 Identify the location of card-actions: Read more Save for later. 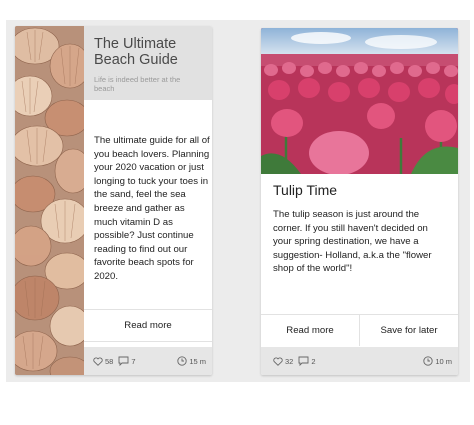
(359, 330).